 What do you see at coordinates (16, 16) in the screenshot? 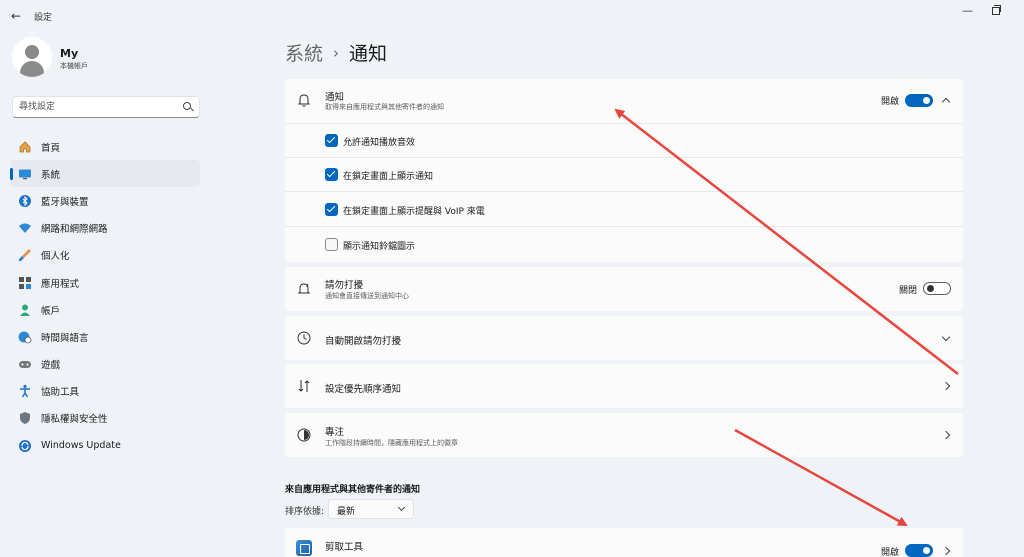
I see `arrow-left-icon: ←` at bounding box center [16, 16].